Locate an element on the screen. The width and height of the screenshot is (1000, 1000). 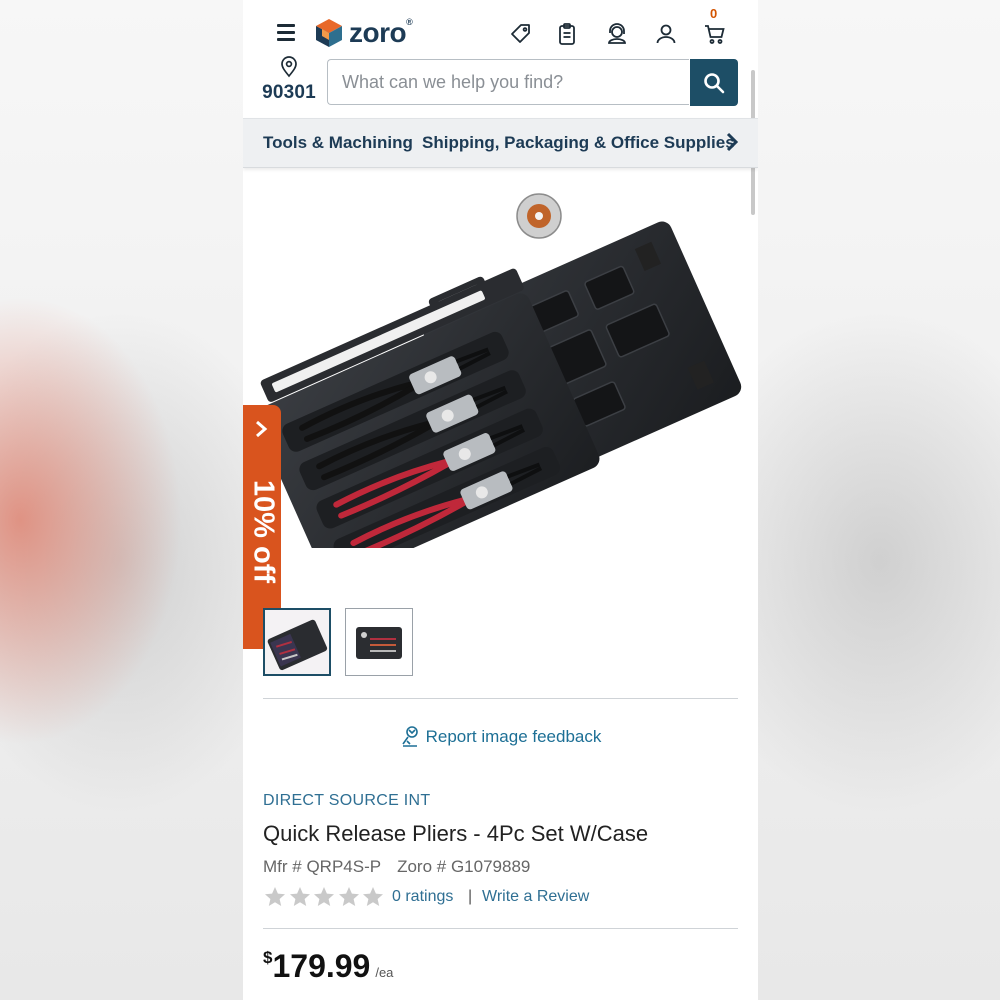
report-image-feedback-link: Report image feedback is located at coordinates (500, 736).